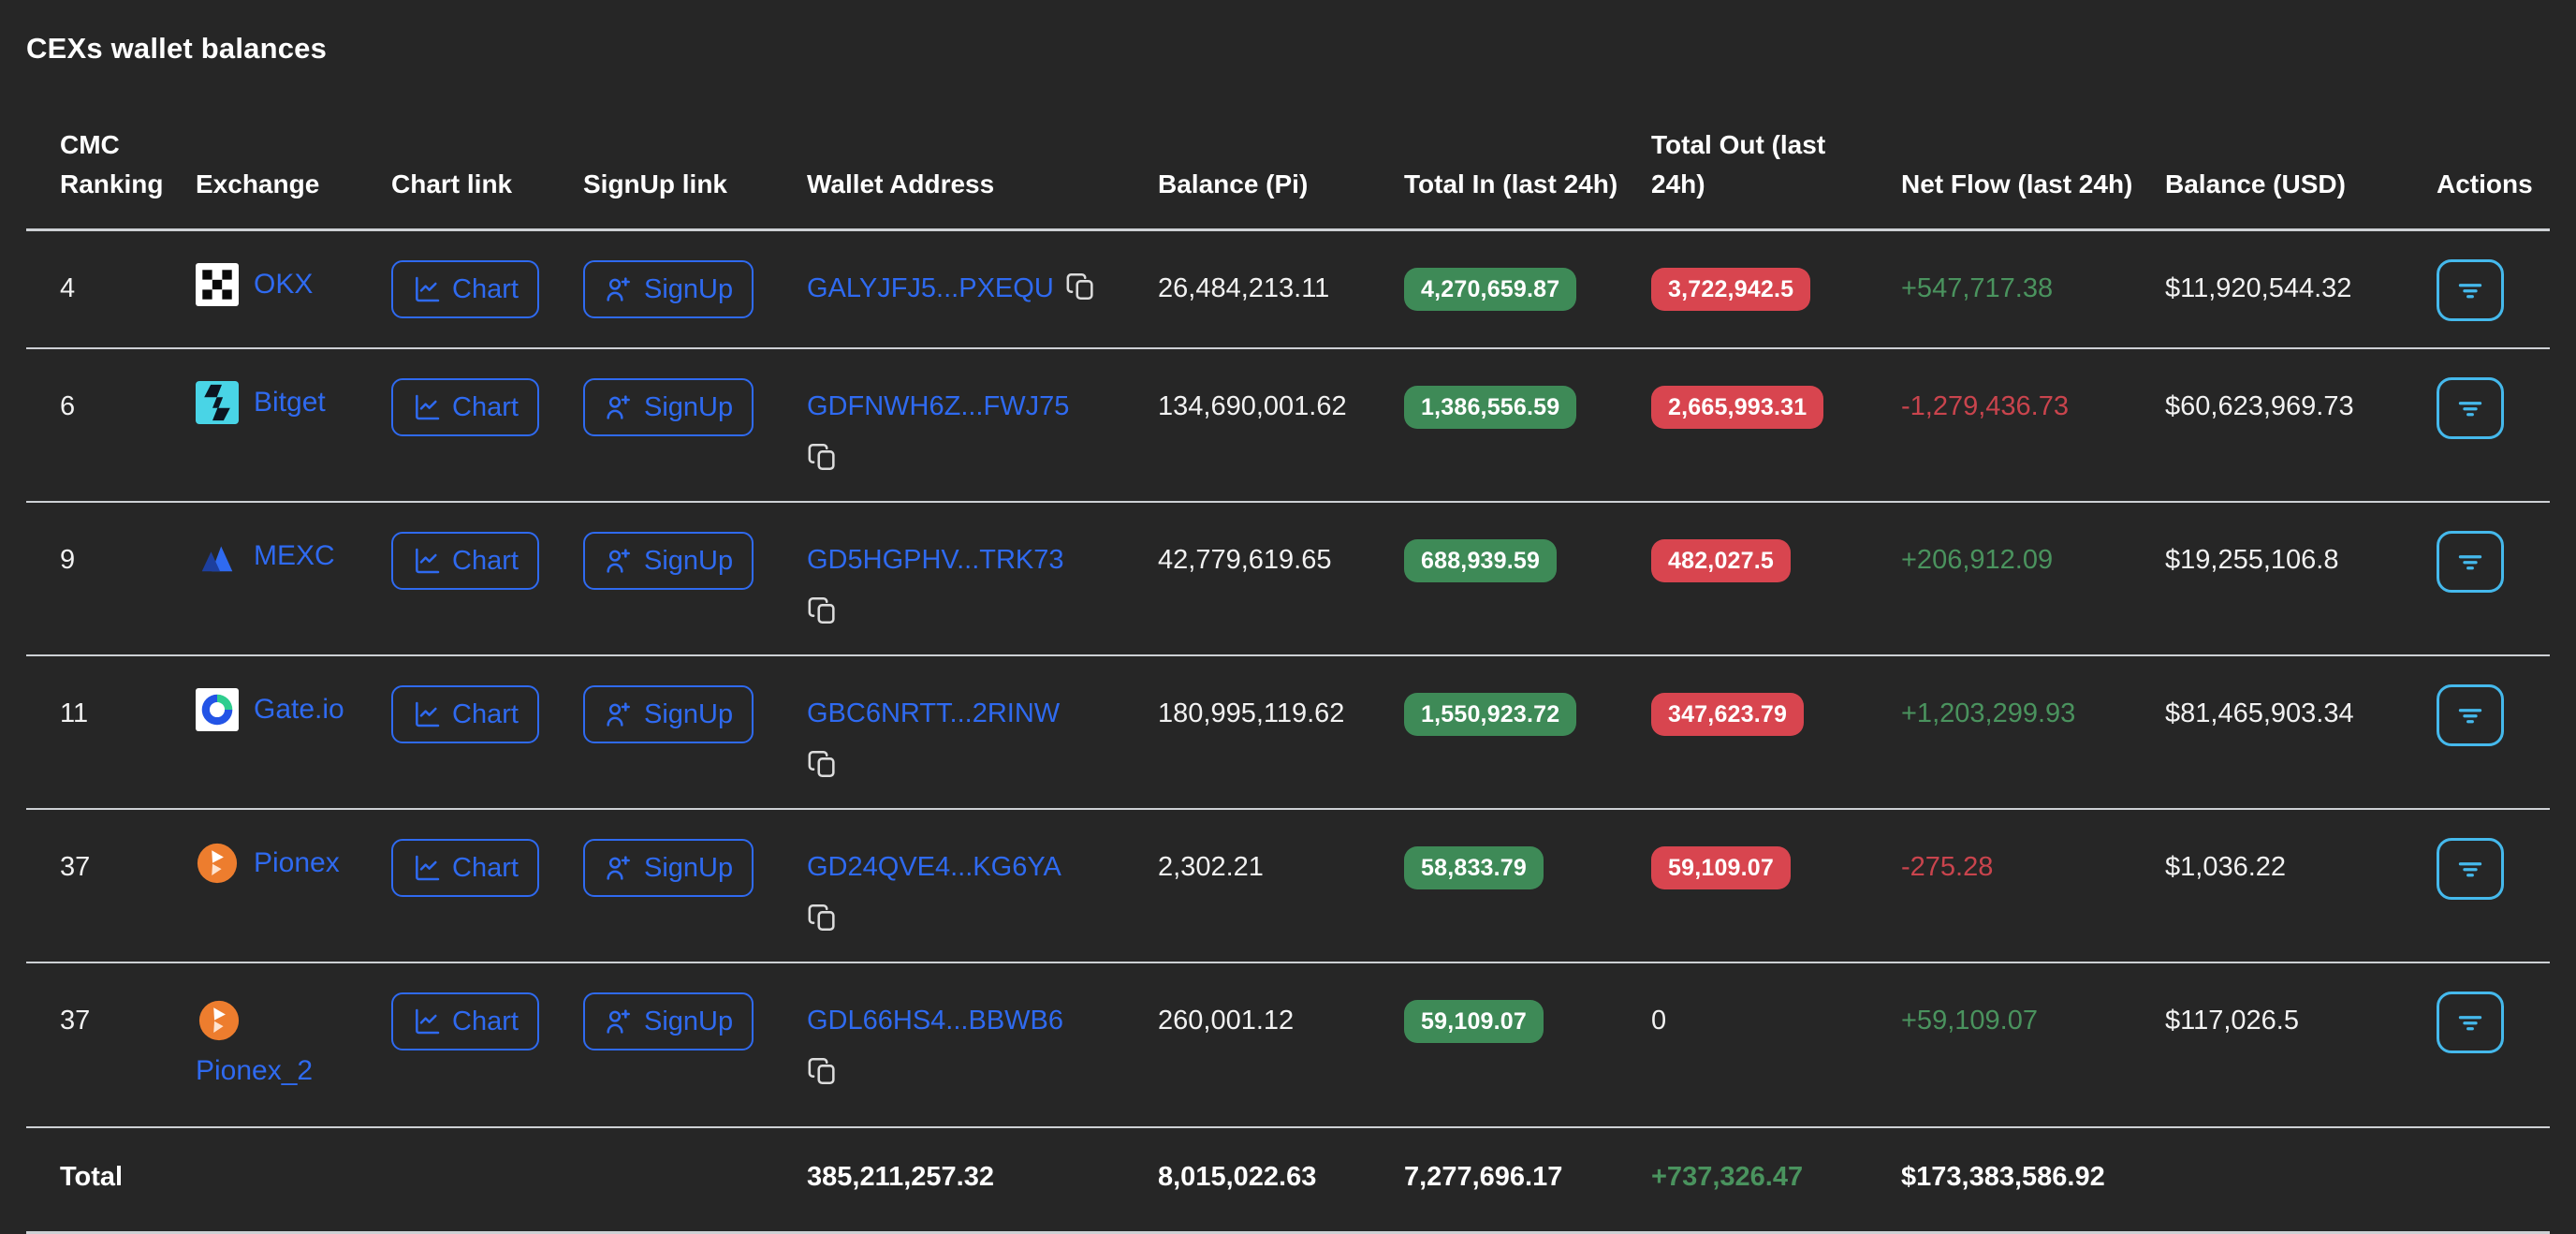 The width and height of the screenshot is (2576, 1234). What do you see at coordinates (1251, 713) in the screenshot?
I see `balance-pi-value: 180,995,119.62` at bounding box center [1251, 713].